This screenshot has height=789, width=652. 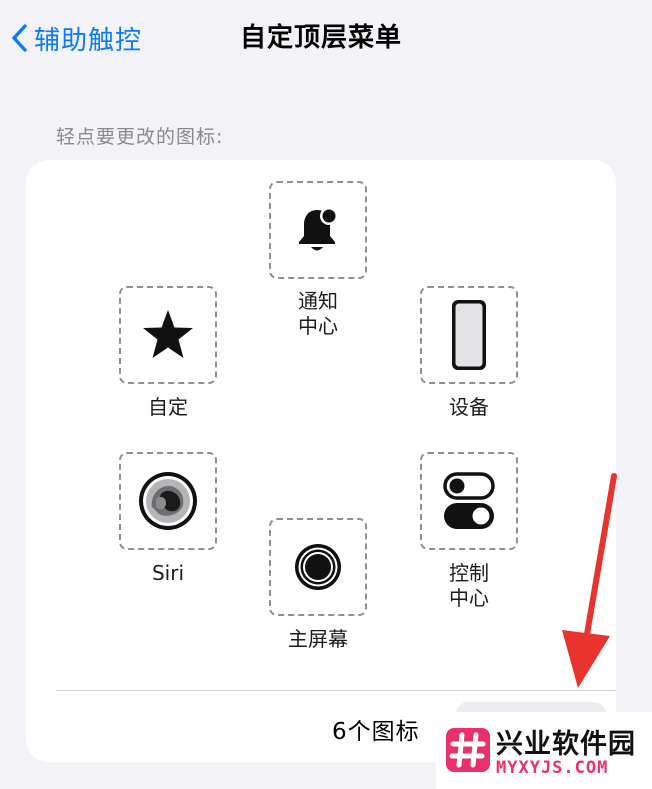 I want to click on label-device: 设备, so click(x=469, y=407).